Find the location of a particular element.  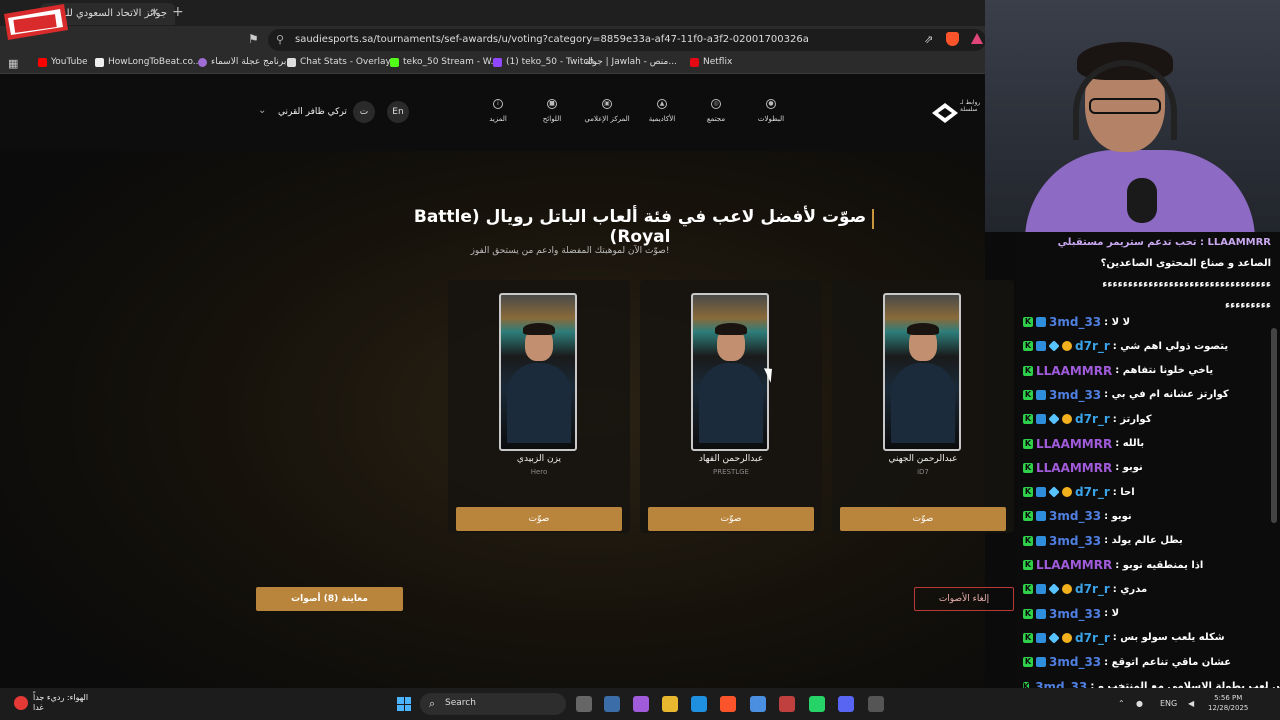

rewards-icon is located at coordinates (977, 38).